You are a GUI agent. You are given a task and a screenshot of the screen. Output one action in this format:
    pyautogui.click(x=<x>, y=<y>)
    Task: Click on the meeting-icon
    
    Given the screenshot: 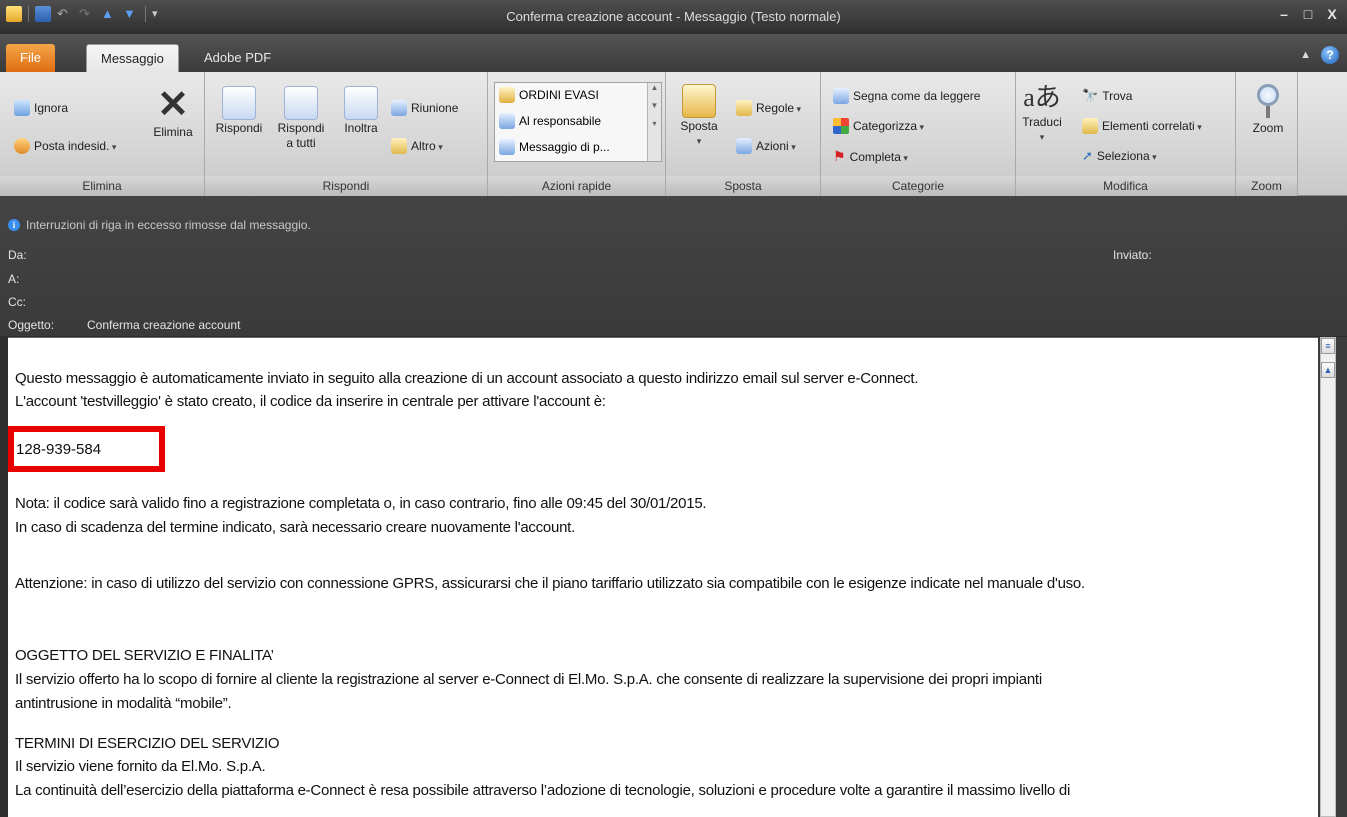 What is the action you would take?
    pyautogui.click(x=399, y=108)
    